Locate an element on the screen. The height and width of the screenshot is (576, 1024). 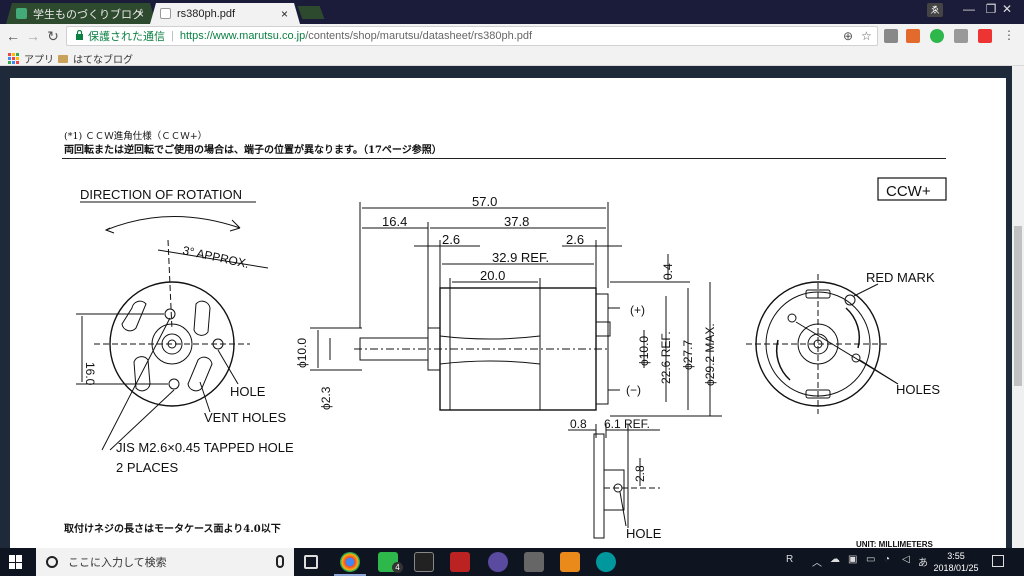
dim-phi10-right: ϕ10.0 is located at coordinates (644, 351).